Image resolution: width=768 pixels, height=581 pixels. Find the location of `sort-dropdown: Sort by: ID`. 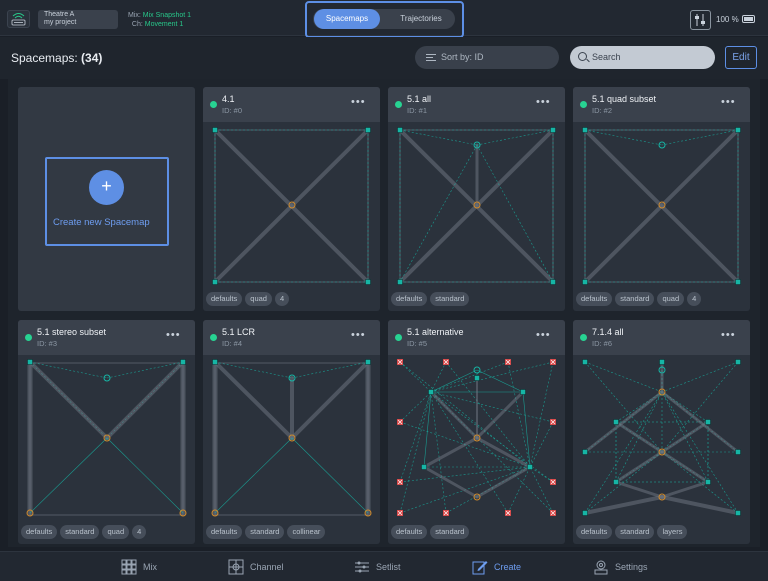

sort-dropdown: Sort by: ID is located at coordinates (487, 57).